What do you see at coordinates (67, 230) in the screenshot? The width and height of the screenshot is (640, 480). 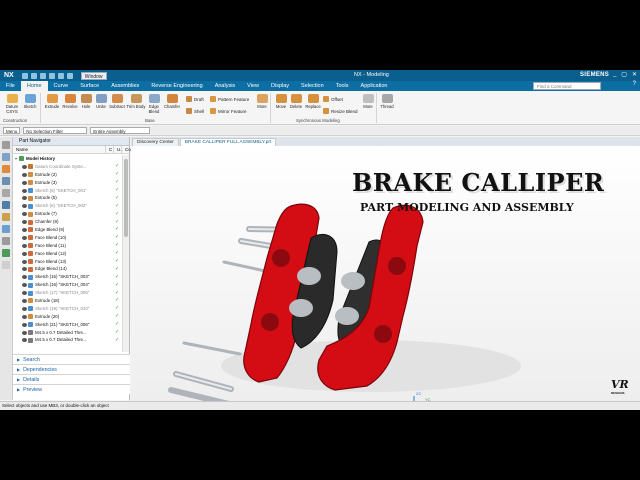 I see `tree-feature-row: Edge Blend (9) ✓` at bounding box center [67, 230].